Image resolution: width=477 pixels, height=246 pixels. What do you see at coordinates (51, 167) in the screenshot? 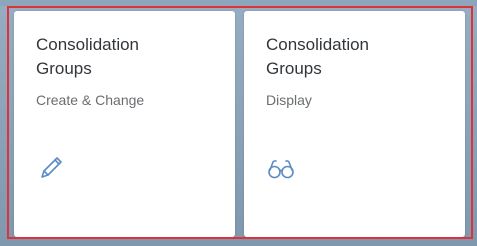
I see `pencil-icon` at bounding box center [51, 167].